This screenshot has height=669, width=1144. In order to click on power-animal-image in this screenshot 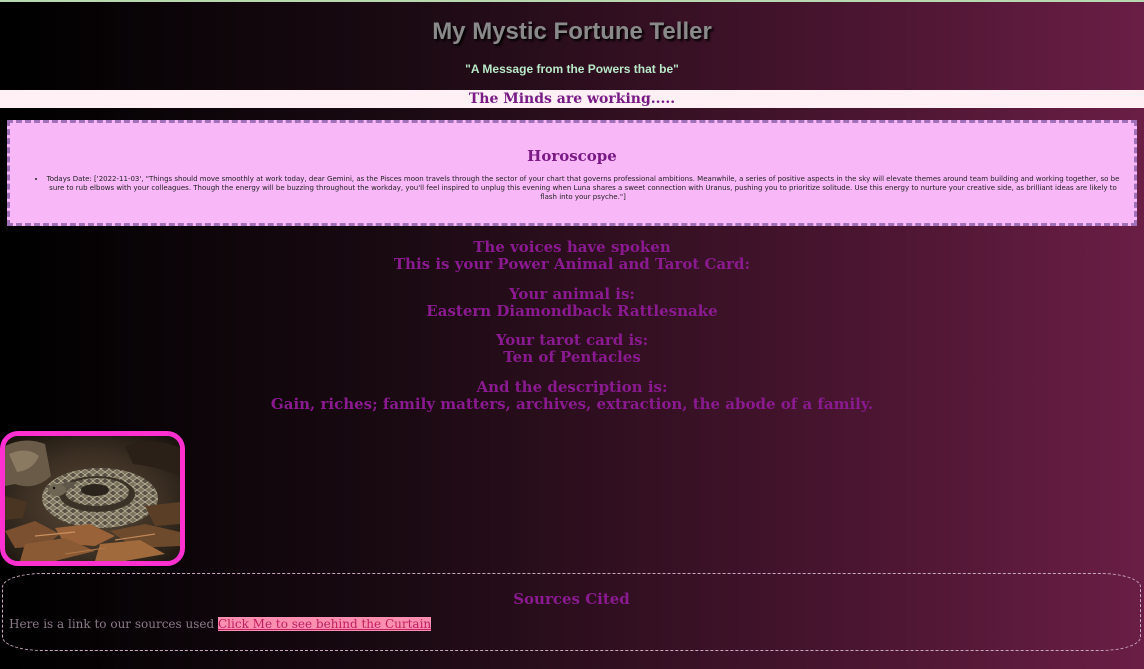, I will do `click(92, 498)`.